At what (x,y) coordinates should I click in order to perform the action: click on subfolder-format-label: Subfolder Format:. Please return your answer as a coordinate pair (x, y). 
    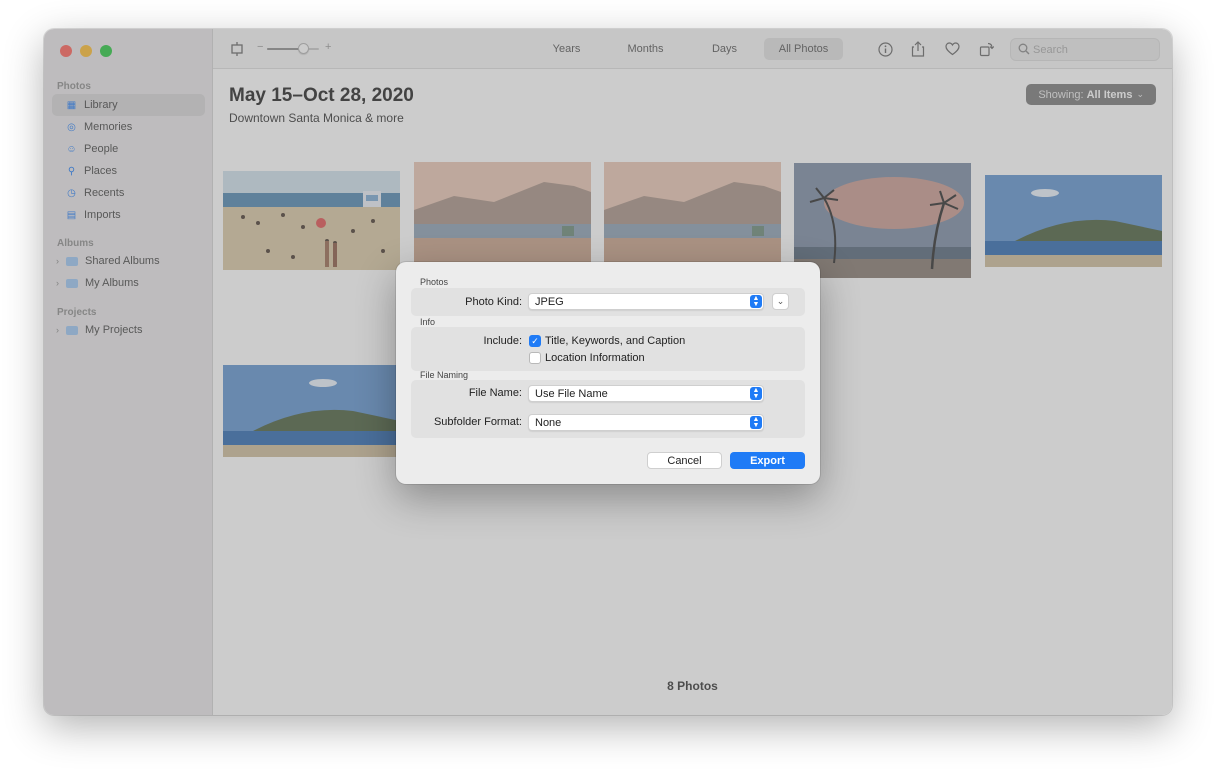
    Looking at the image, I should click on (477, 422).